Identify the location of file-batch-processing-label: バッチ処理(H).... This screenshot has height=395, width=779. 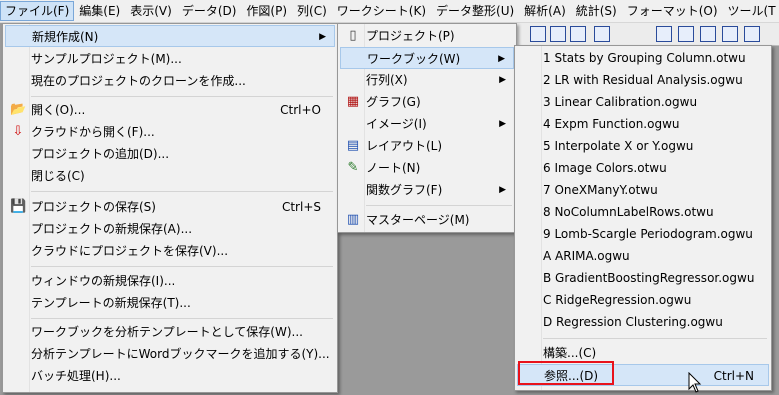
(76, 376).